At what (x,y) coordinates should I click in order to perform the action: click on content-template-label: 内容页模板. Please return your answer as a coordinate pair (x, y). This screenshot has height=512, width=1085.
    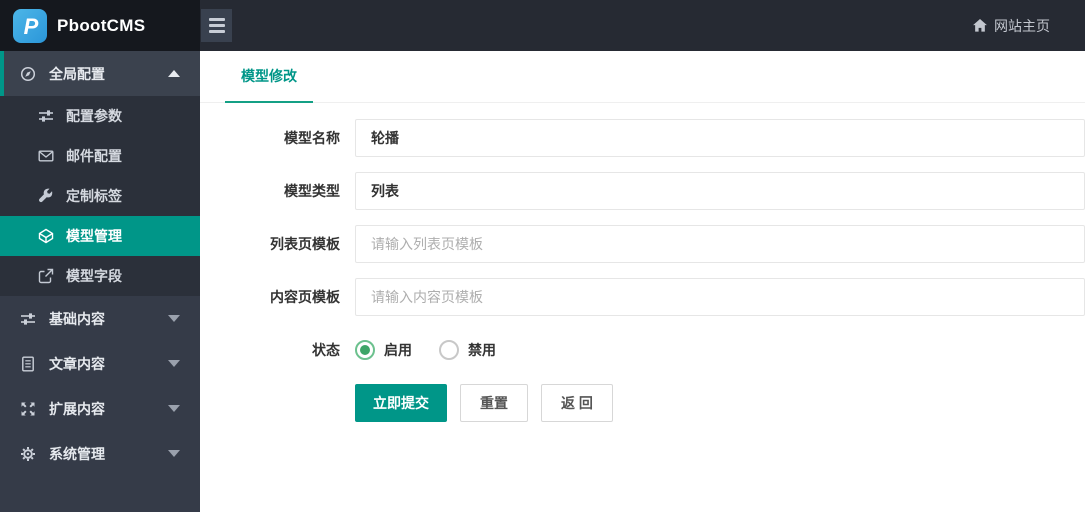
    Looking at the image, I should click on (305, 297).